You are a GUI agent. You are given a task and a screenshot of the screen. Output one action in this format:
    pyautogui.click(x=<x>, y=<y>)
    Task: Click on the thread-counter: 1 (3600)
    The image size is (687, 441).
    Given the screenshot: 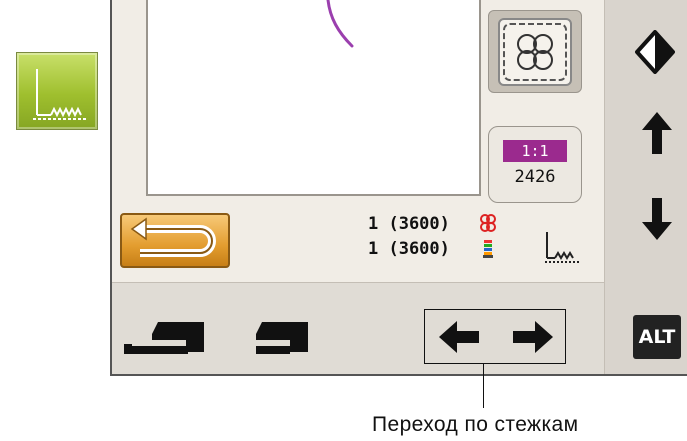 What is the action you would take?
    pyautogui.click(x=409, y=249)
    